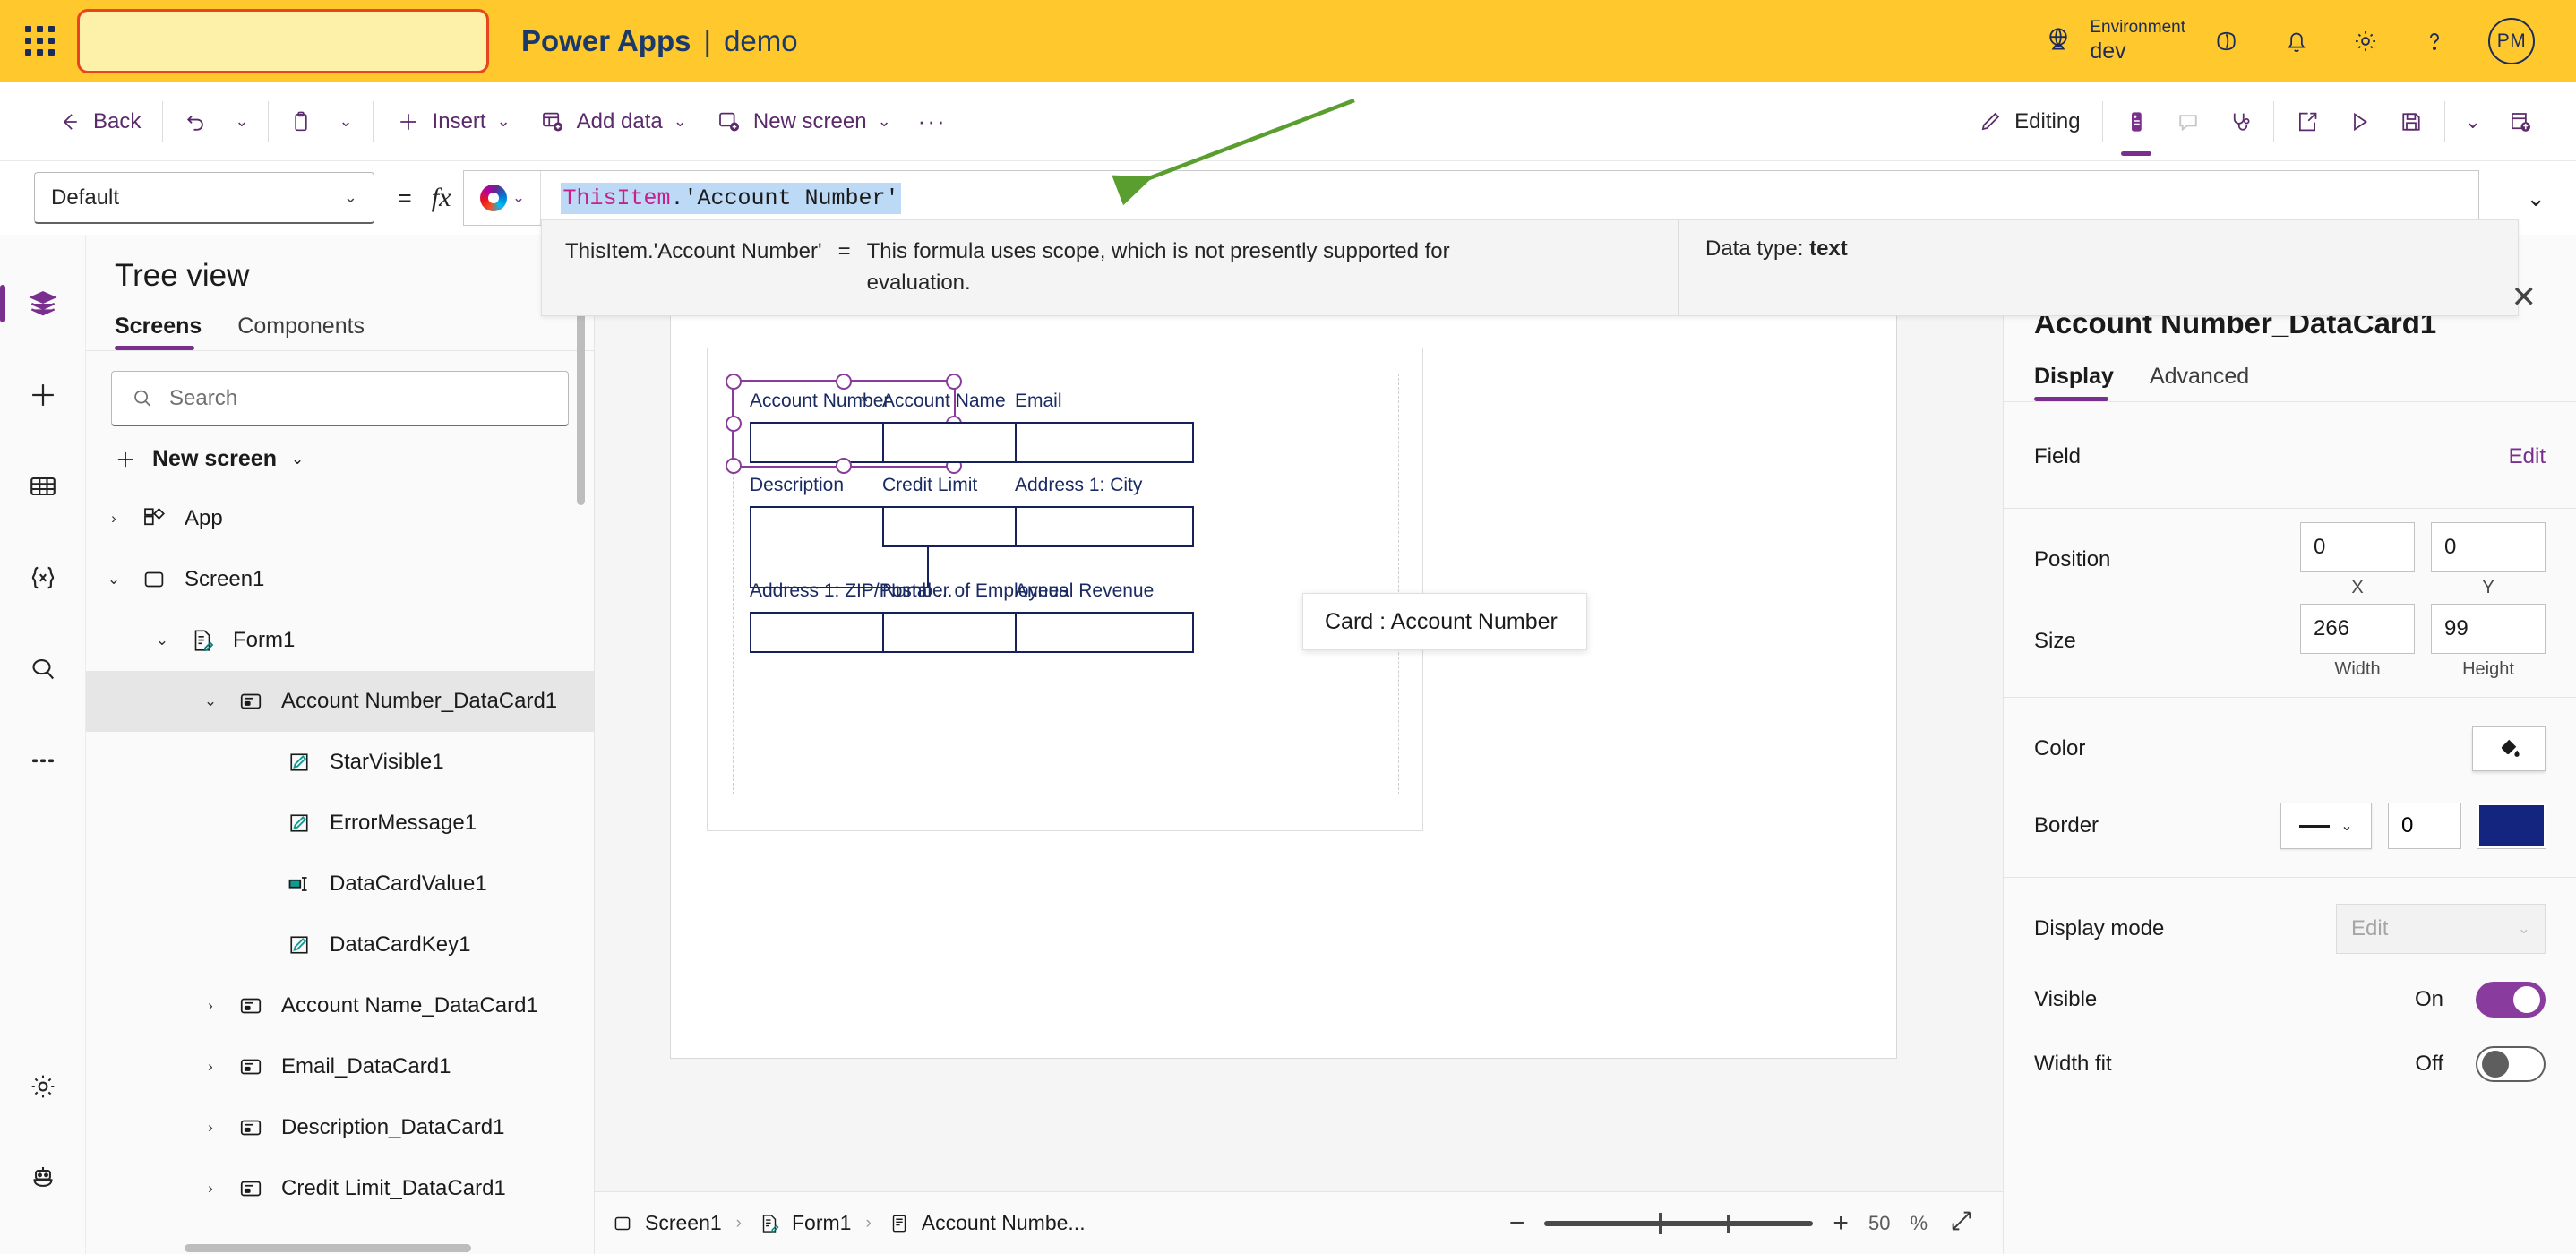 This screenshot has height=1254, width=2576. Describe the element at coordinates (241, 122) in the screenshot. I see `undo-dropdown: ⌄` at that location.